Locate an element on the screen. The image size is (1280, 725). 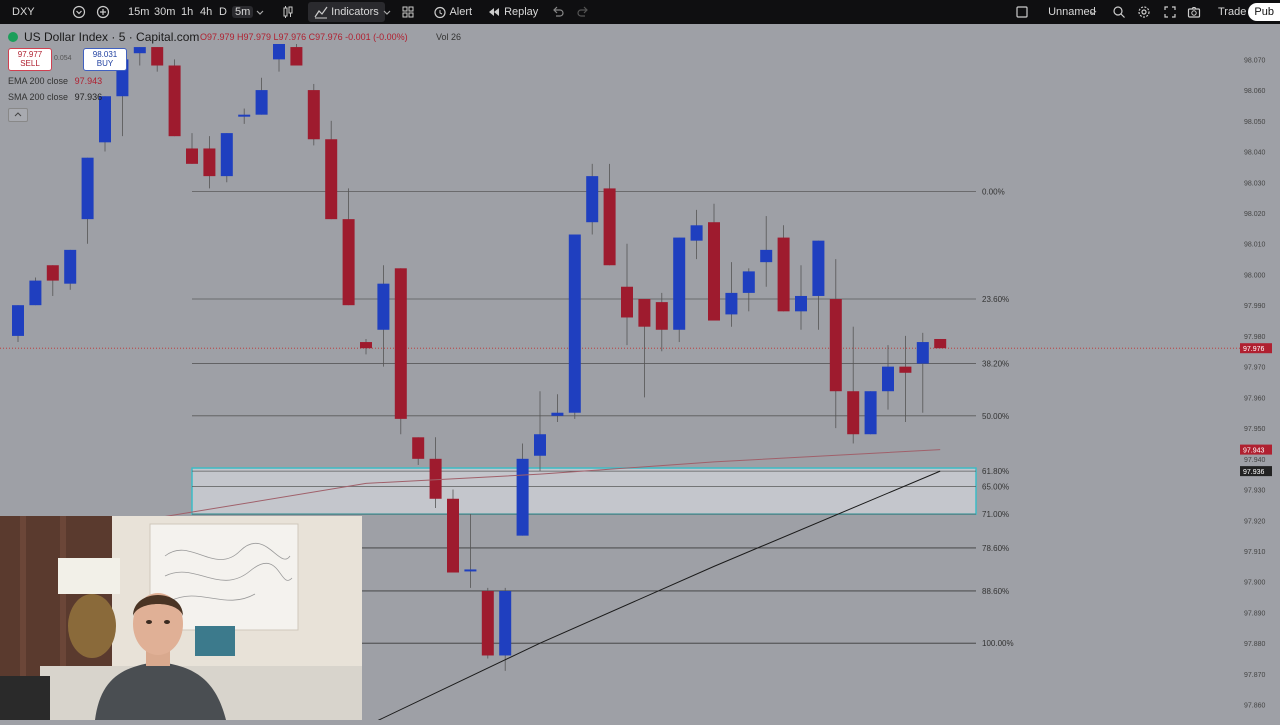
interval-15m: 15m is located at coordinates (138, 12).